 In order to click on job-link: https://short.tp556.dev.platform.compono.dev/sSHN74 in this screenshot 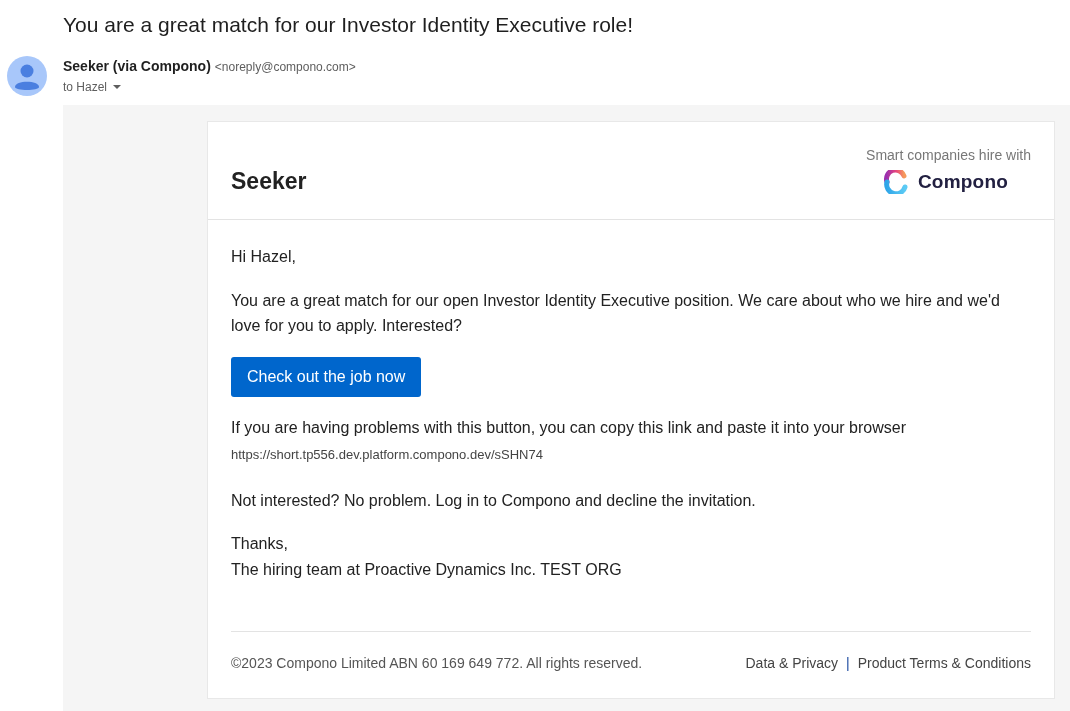, I will do `click(387, 455)`.